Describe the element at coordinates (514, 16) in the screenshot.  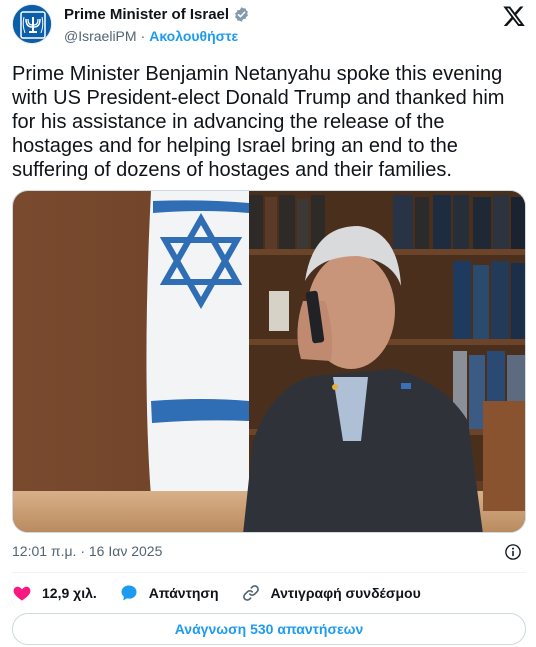
I see `x-logo-icon` at that location.